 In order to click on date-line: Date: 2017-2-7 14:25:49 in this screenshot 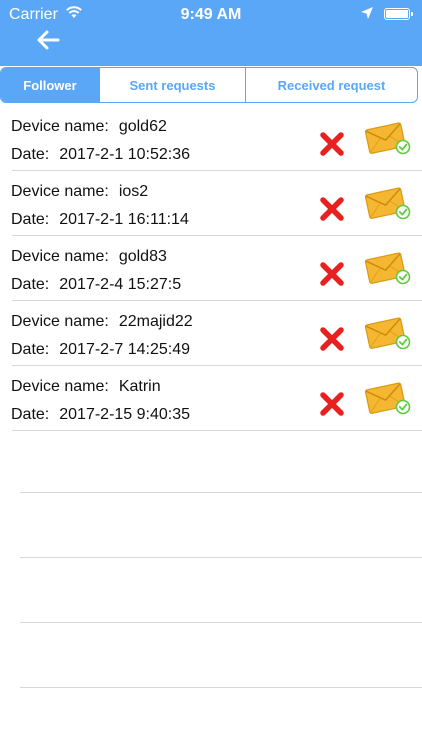, I will do `click(100, 350)`.